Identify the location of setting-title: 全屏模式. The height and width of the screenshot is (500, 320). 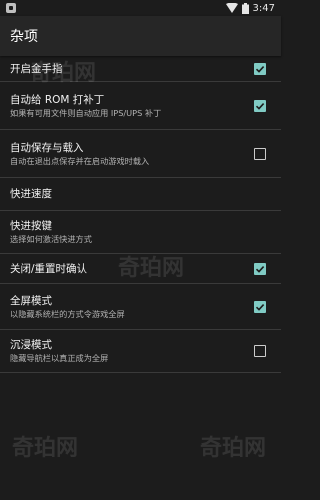
(31, 300).